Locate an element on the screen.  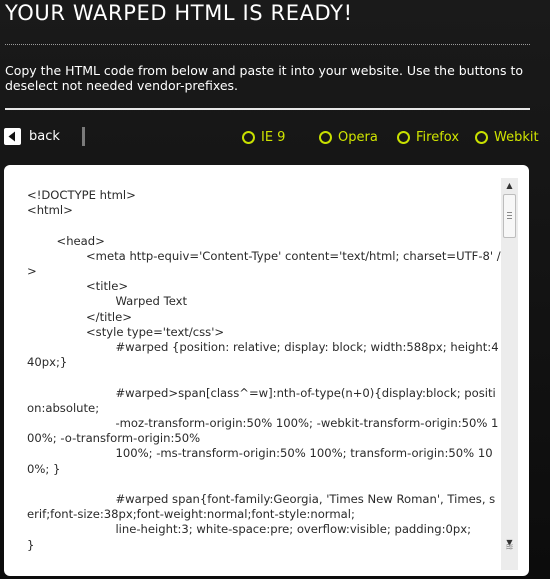
back-button: back is located at coordinates (32, 136).